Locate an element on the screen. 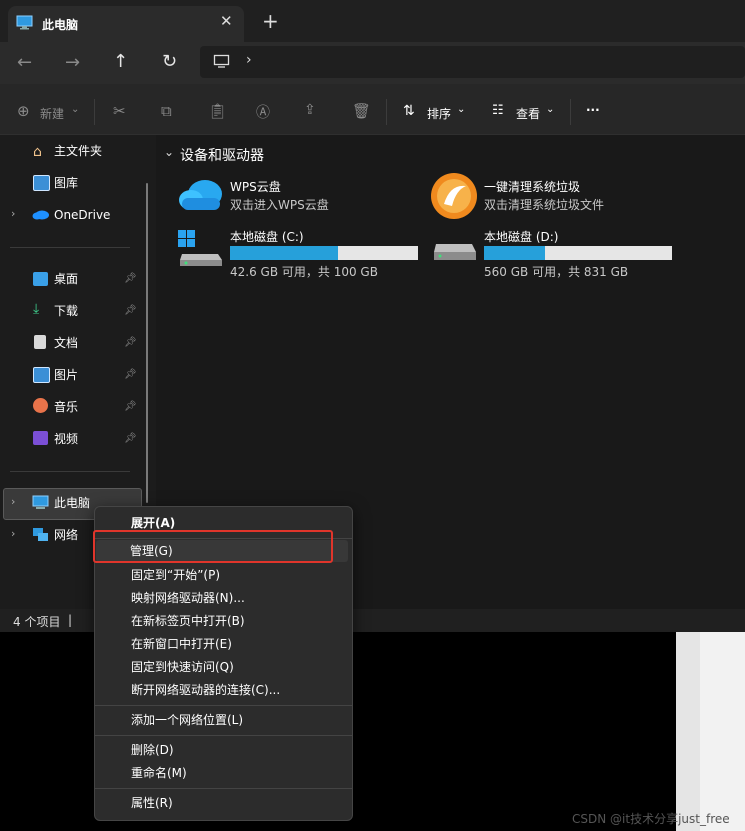 The image size is (745, 831). new-button: 新建 is located at coordinates (52, 113).